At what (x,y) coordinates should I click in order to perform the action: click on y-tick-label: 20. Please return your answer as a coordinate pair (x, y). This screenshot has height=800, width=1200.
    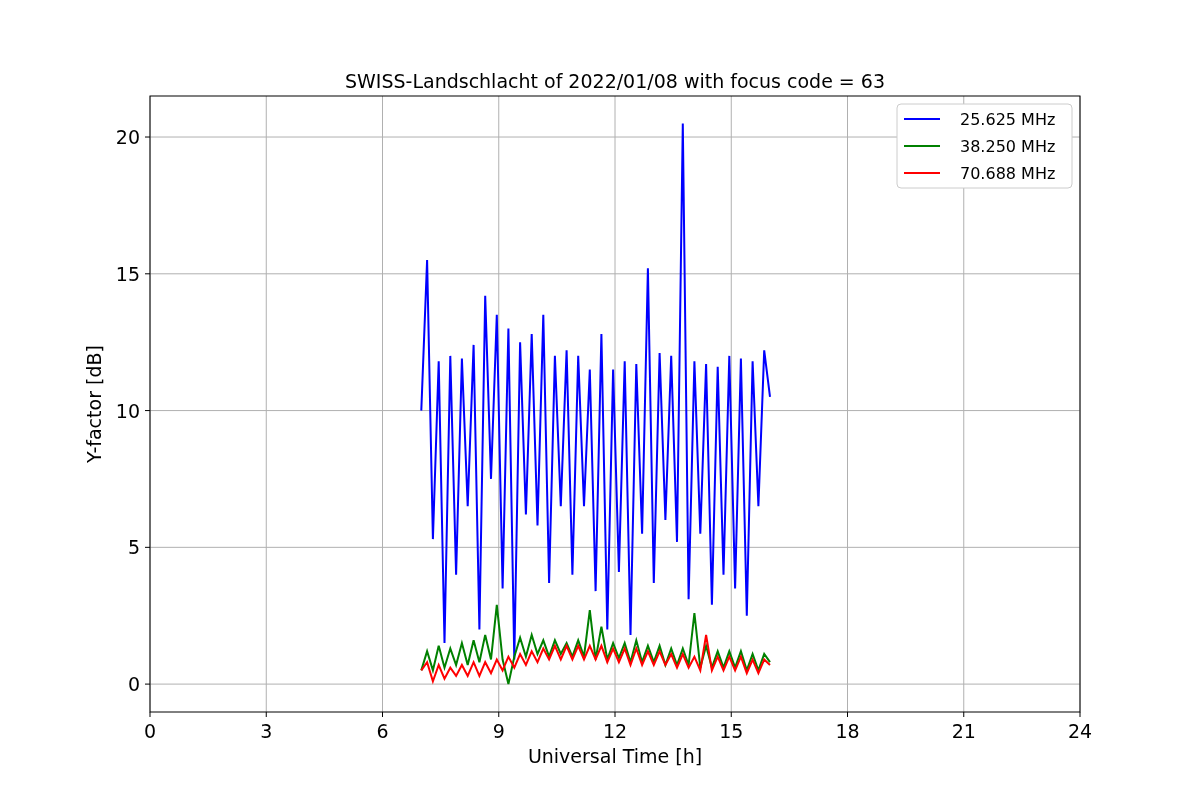
    Looking at the image, I should click on (127, 137).